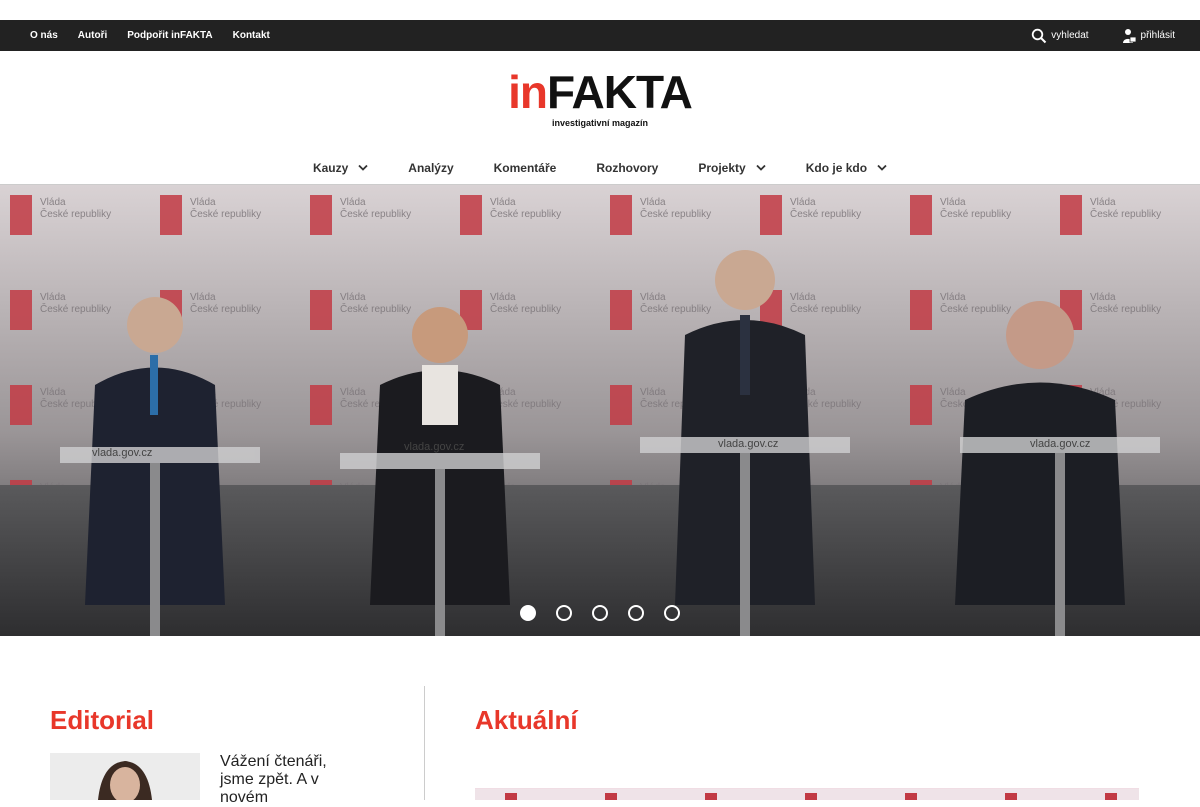  I want to click on aktualni-article-image, so click(807, 794).